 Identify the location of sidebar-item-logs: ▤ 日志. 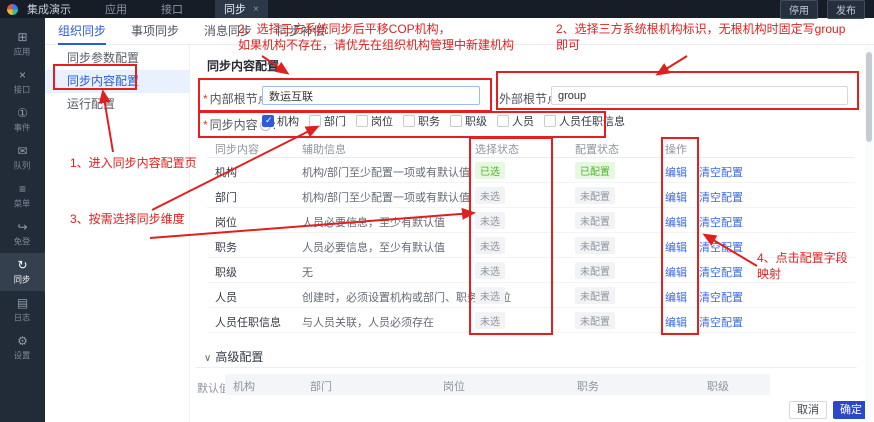
(22, 310).